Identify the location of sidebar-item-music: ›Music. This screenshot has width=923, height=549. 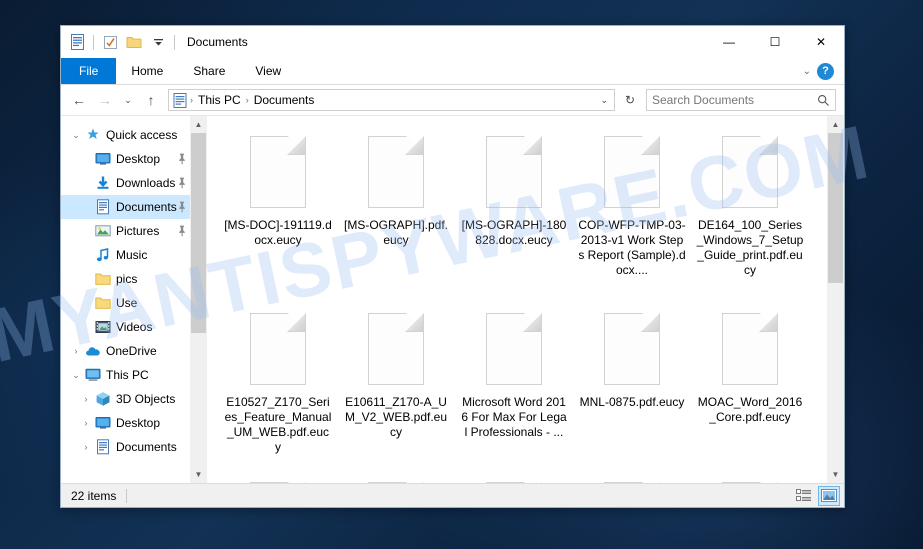
(134, 255).